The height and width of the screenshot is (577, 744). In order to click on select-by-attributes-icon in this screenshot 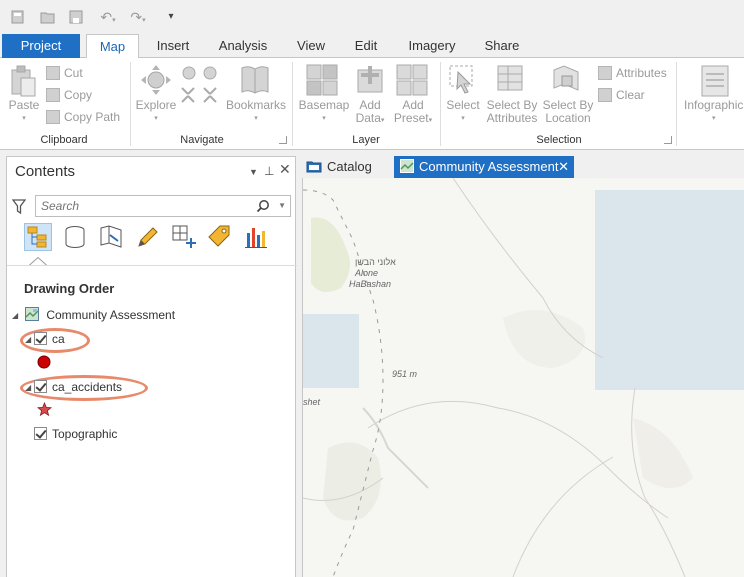, I will do `click(510, 78)`.